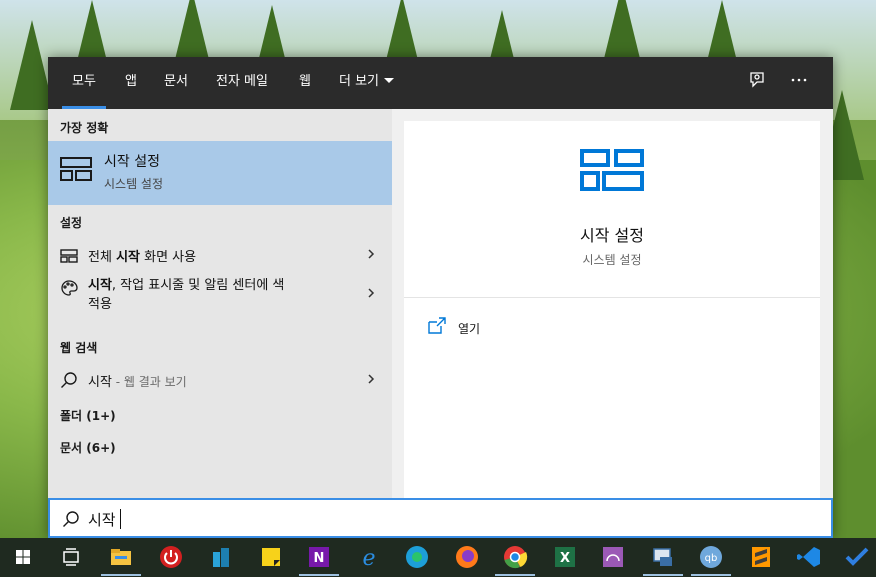 Image resolution: width=876 pixels, height=577 pixels. What do you see at coordinates (71, 223) in the screenshot?
I see `section-settings: 설정` at bounding box center [71, 223].